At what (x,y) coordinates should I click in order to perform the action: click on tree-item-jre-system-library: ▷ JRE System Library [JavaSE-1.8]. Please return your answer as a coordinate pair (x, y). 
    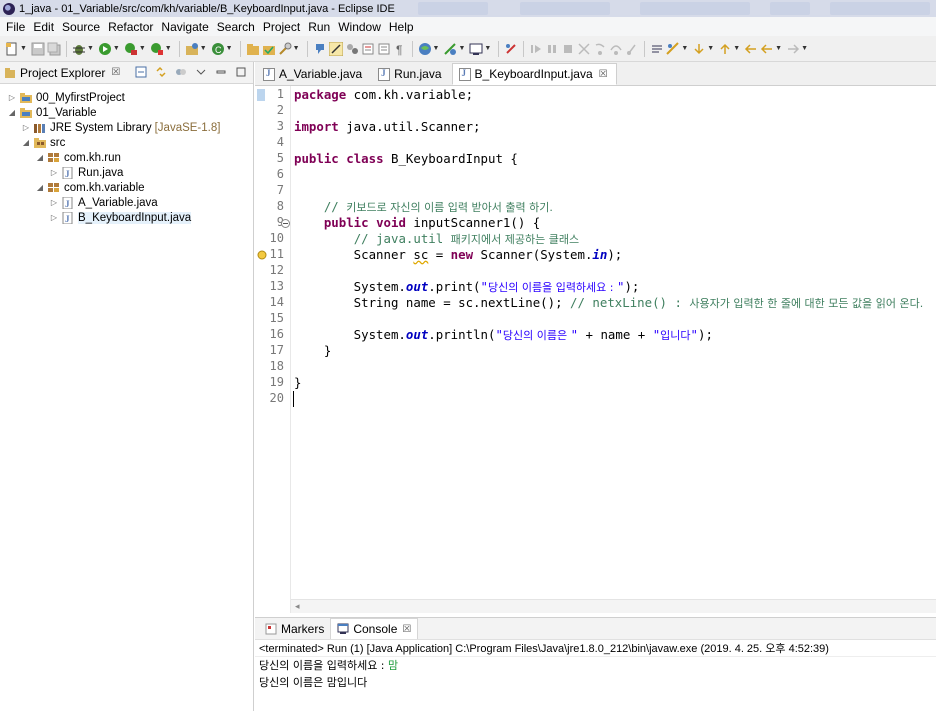
    Looking at the image, I should click on (121, 127).